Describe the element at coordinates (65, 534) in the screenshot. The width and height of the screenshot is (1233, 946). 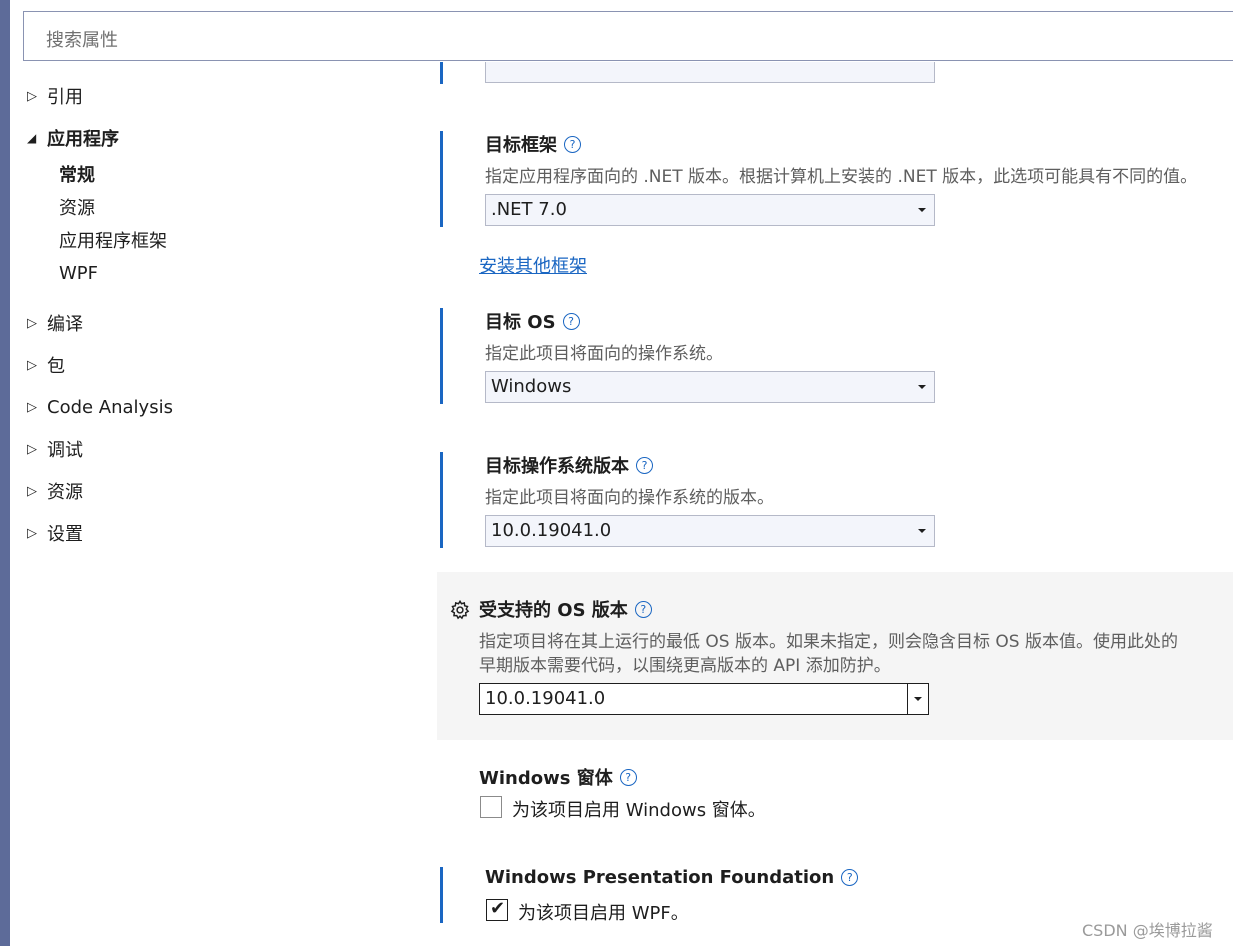
I see `tree-item-label: 设置` at that location.